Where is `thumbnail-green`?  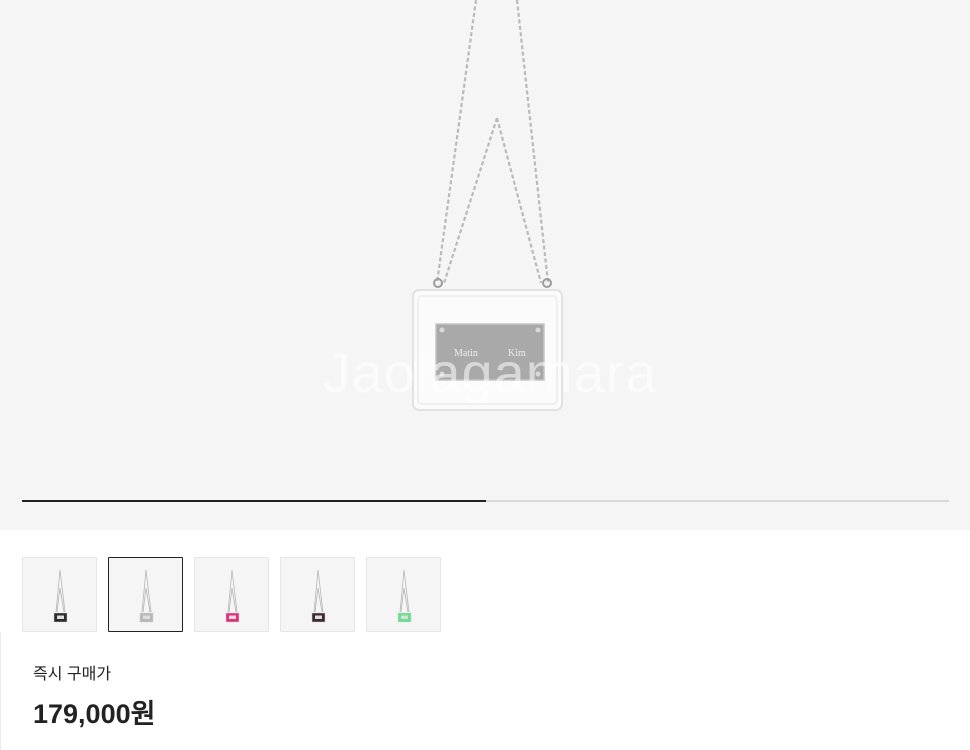
thumbnail-green is located at coordinates (403, 594).